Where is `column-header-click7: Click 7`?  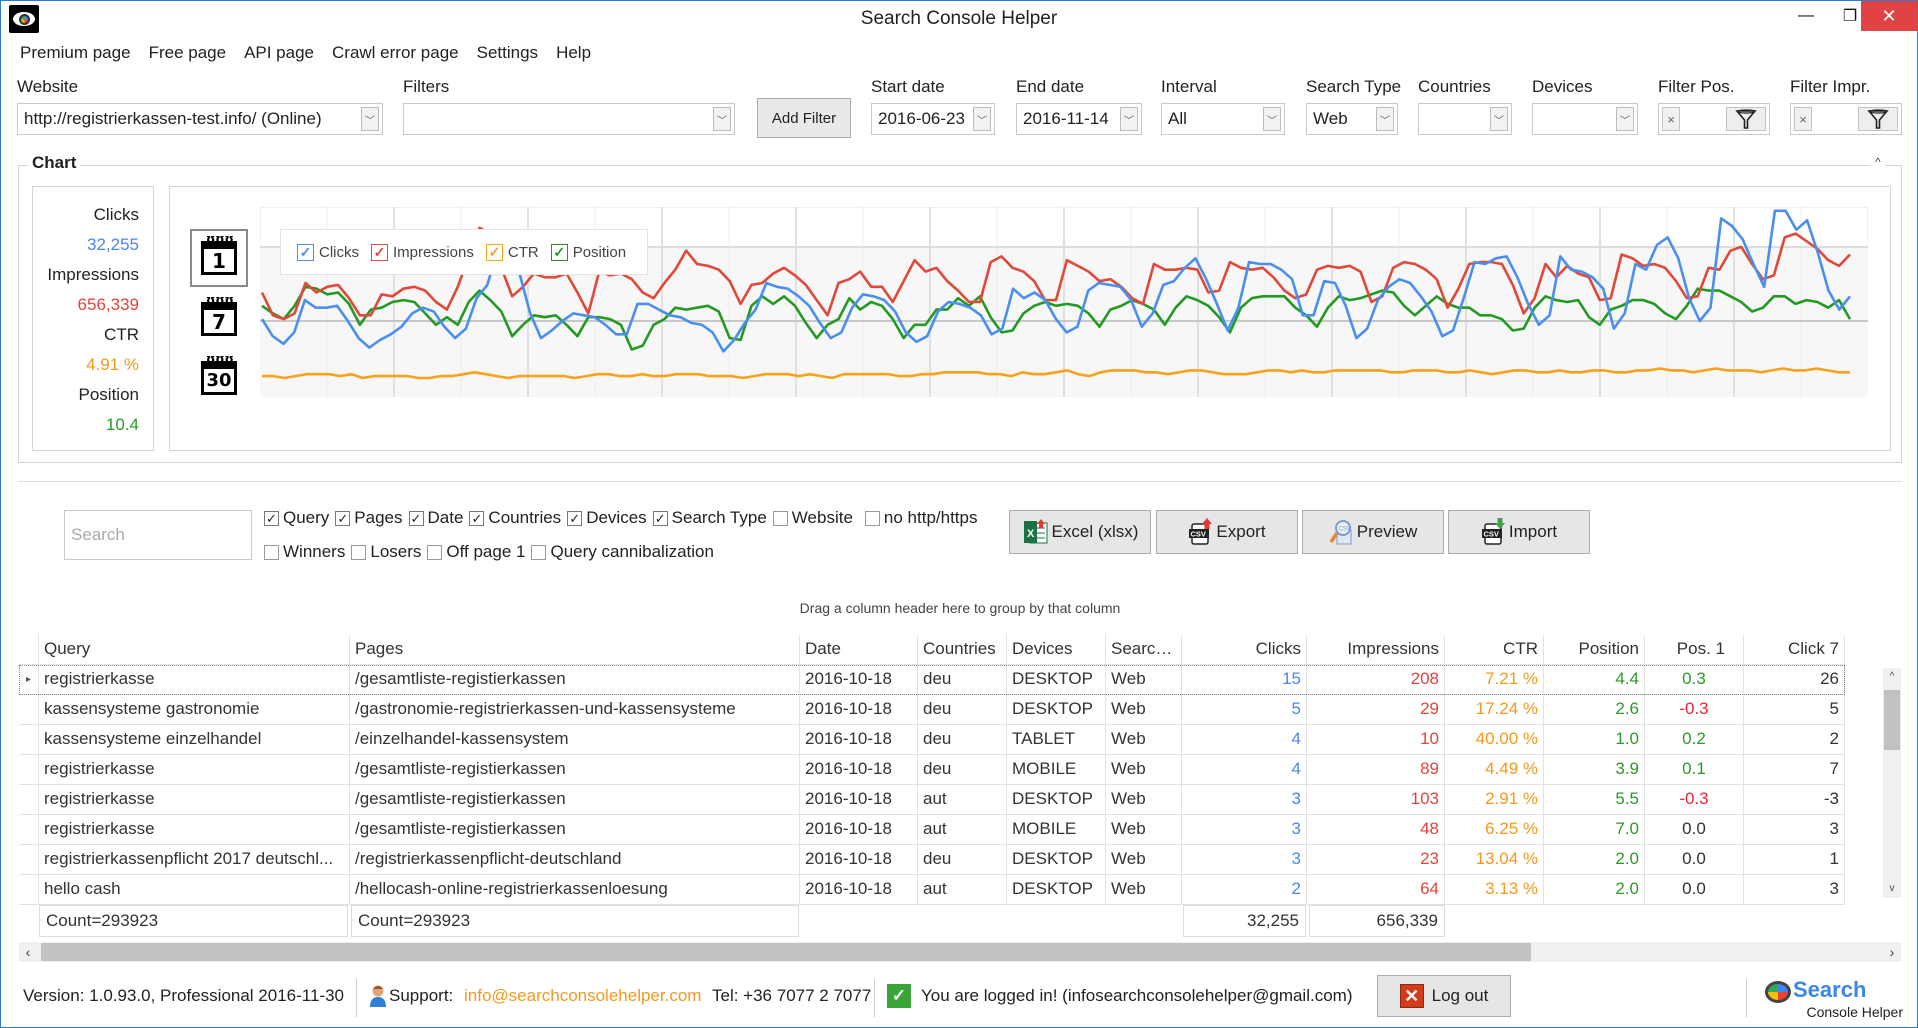
column-header-click7: Click 7 is located at coordinates (1794, 650).